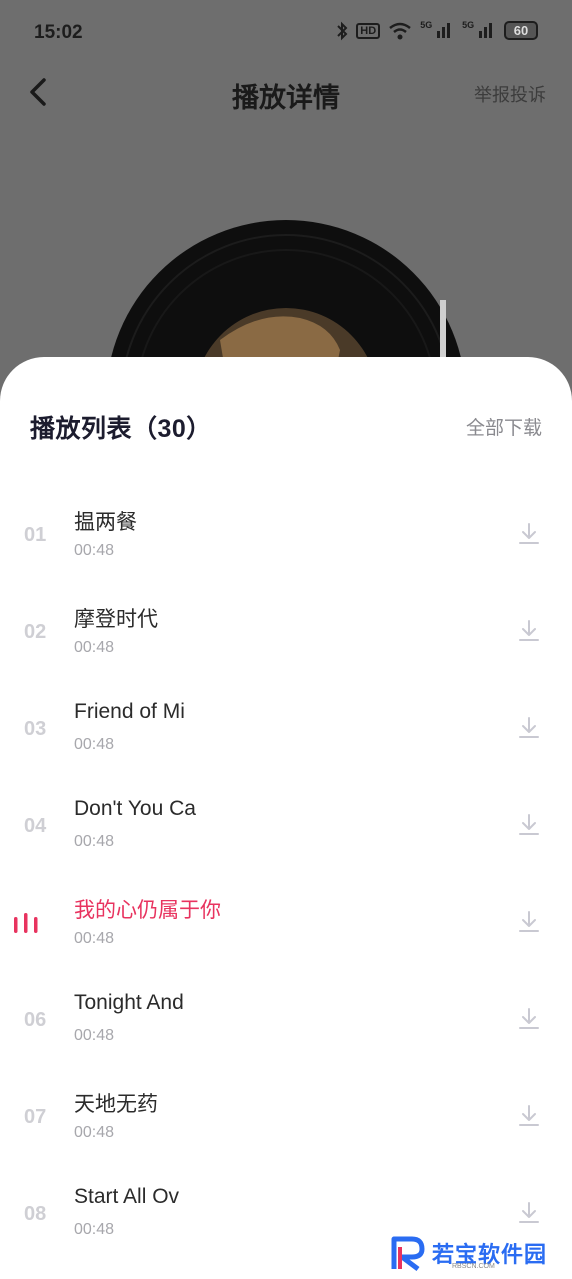  I want to click on download-all-button: 全部下载, so click(504, 426).